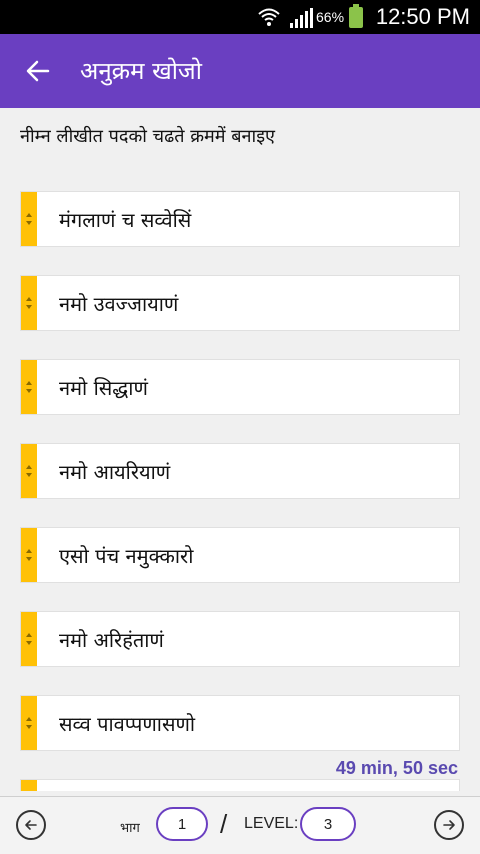  What do you see at coordinates (240, 71) in the screenshot?
I see `app-bar: अनुक्रम खोजो` at bounding box center [240, 71].